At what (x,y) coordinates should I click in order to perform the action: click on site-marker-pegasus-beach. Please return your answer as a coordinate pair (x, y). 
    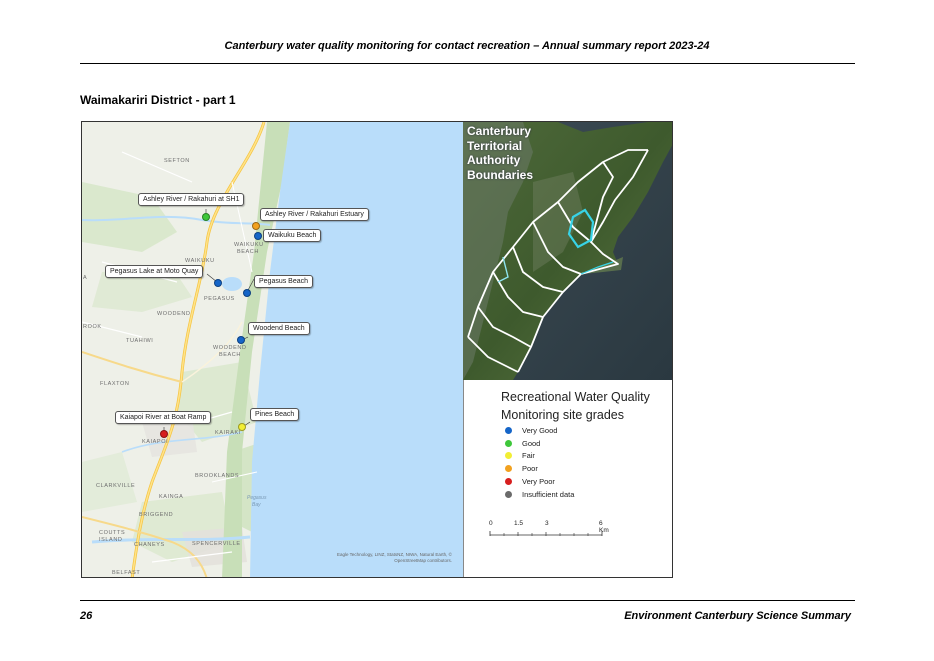
    Looking at the image, I should click on (247, 293).